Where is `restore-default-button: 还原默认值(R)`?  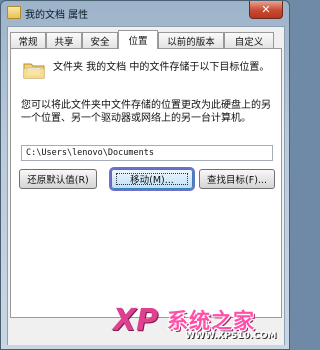 restore-default-button: 还原默认值(R) is located at coordinates (58, 179).